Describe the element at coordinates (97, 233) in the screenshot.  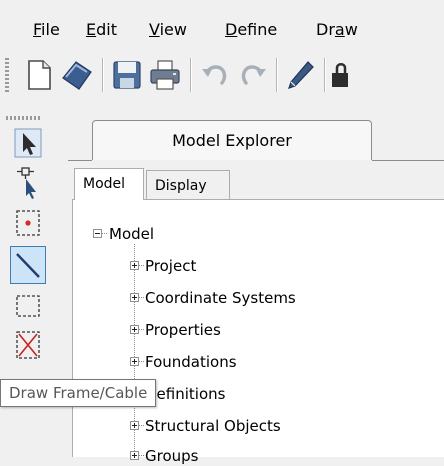
I see `collapse-toggle-icon` at that location.